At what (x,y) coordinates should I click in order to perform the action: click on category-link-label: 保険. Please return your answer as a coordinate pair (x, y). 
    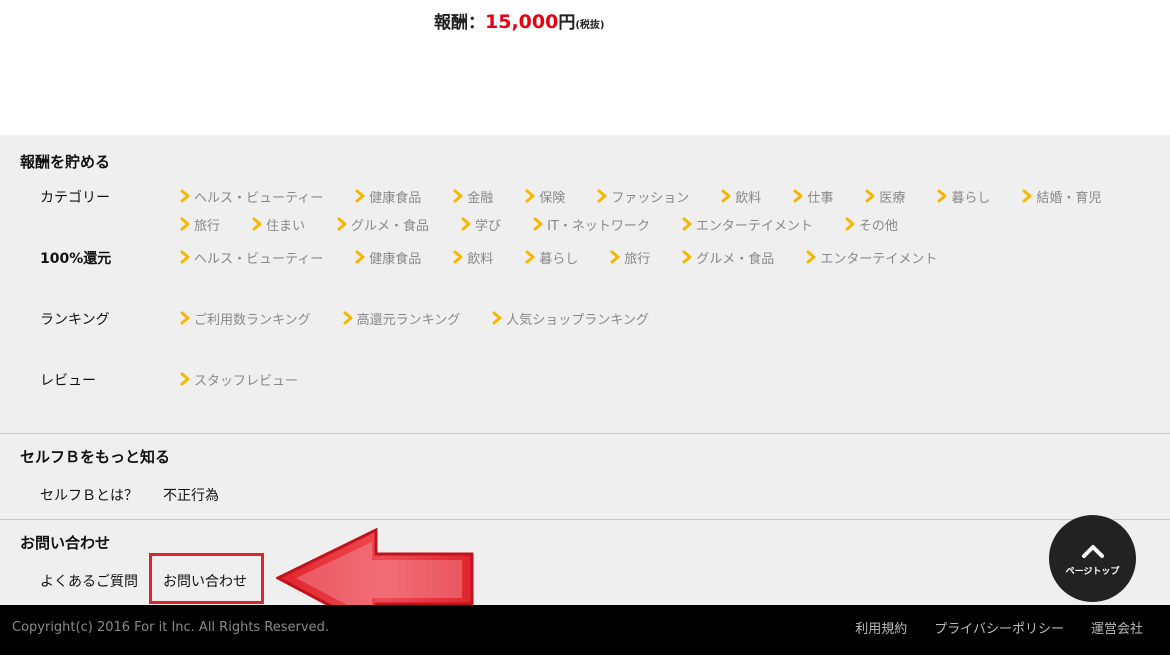
    Looking at the image, I should click on (552, 198).